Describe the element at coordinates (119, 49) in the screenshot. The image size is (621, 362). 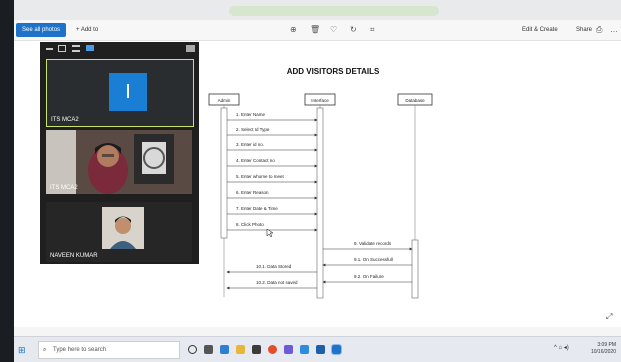
I see `call-panel-toolbar` at that location.